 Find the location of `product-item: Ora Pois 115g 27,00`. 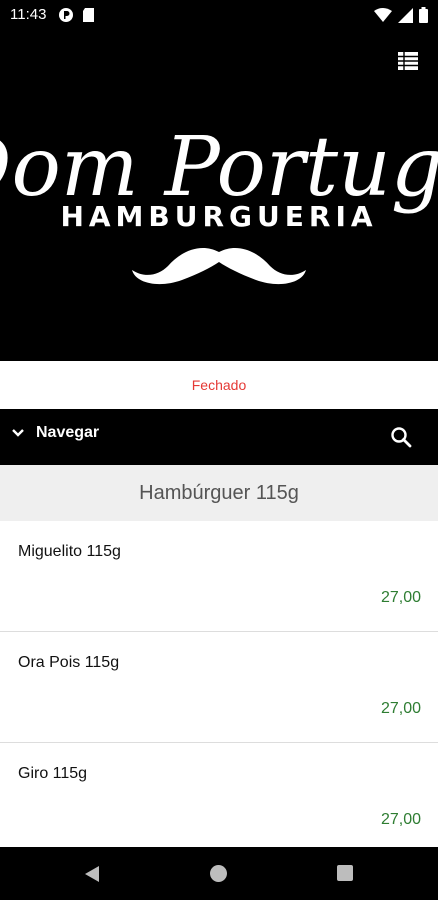

product-item: Ora Pois 115g 27,00 is located at coordinates (219, 687).